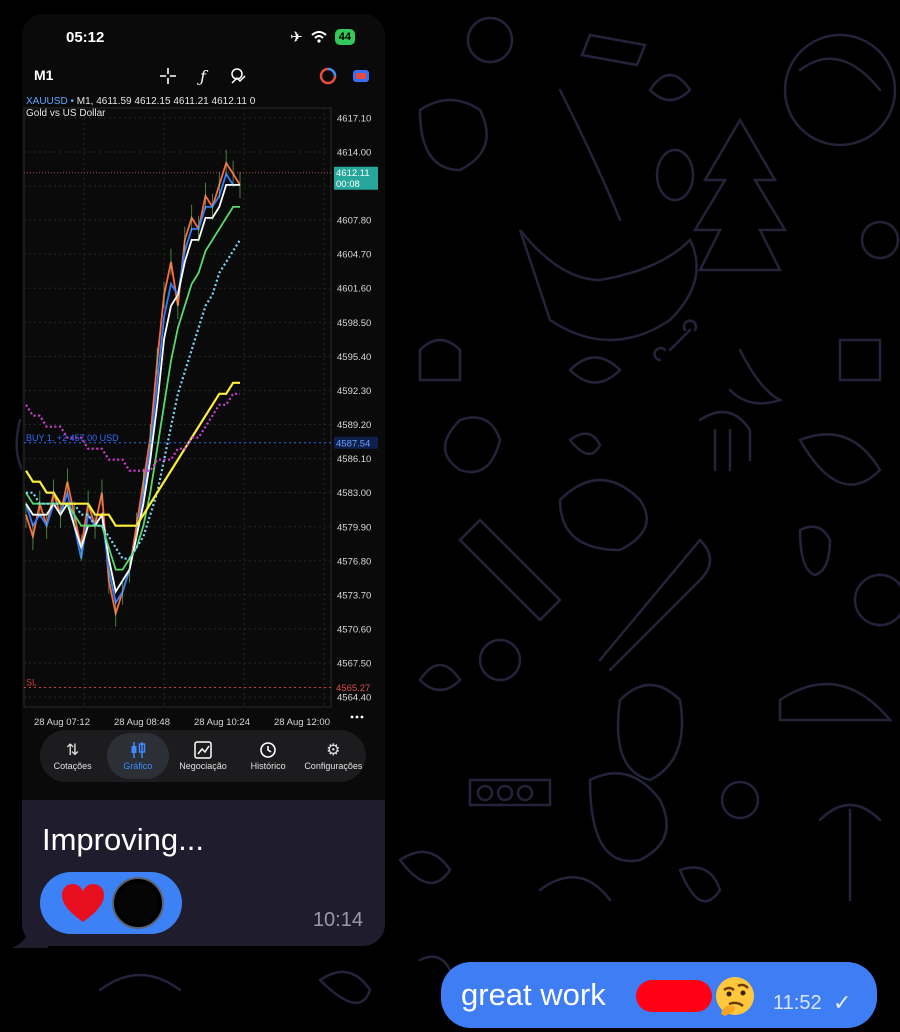 The image size is (900, 1032). What do you see at coordinates (72, 750) in the screenshot?
I see `arrows-up-down-icon: ⇅` at bounding box center [72, 750].